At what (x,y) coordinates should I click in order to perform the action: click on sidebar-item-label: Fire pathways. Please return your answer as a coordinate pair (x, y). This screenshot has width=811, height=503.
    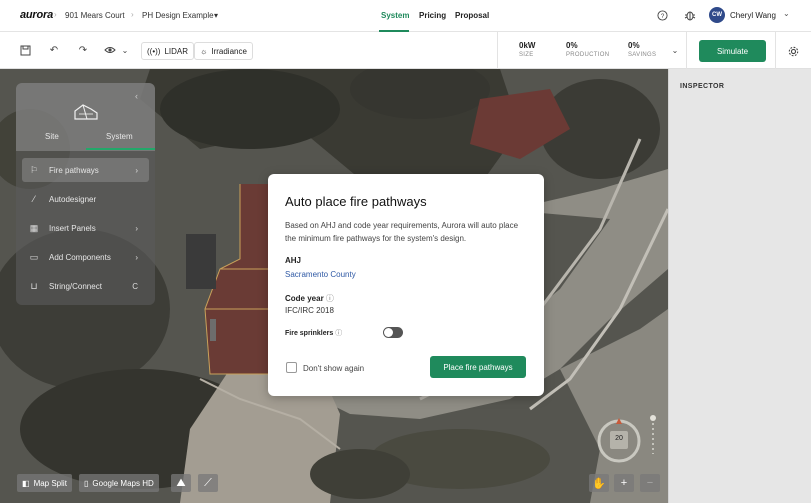
    Looking at the image, I should click on (74, 170).